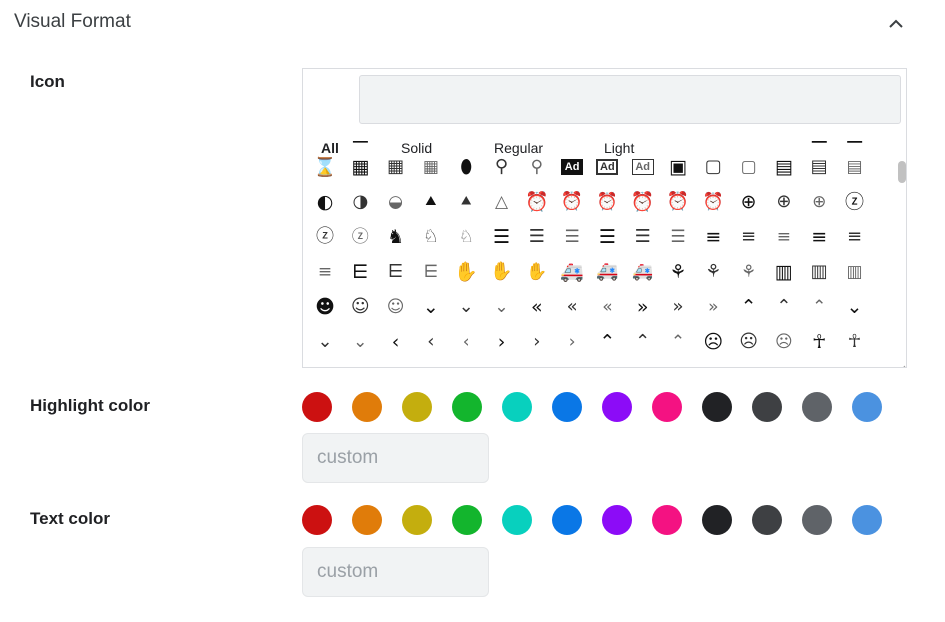 This screenshot has height=622, width=945. What do you see at coordinates (360, 167) in the screenshot?
I see `abacus-icon: ▦` at bounding box center [360, 167].